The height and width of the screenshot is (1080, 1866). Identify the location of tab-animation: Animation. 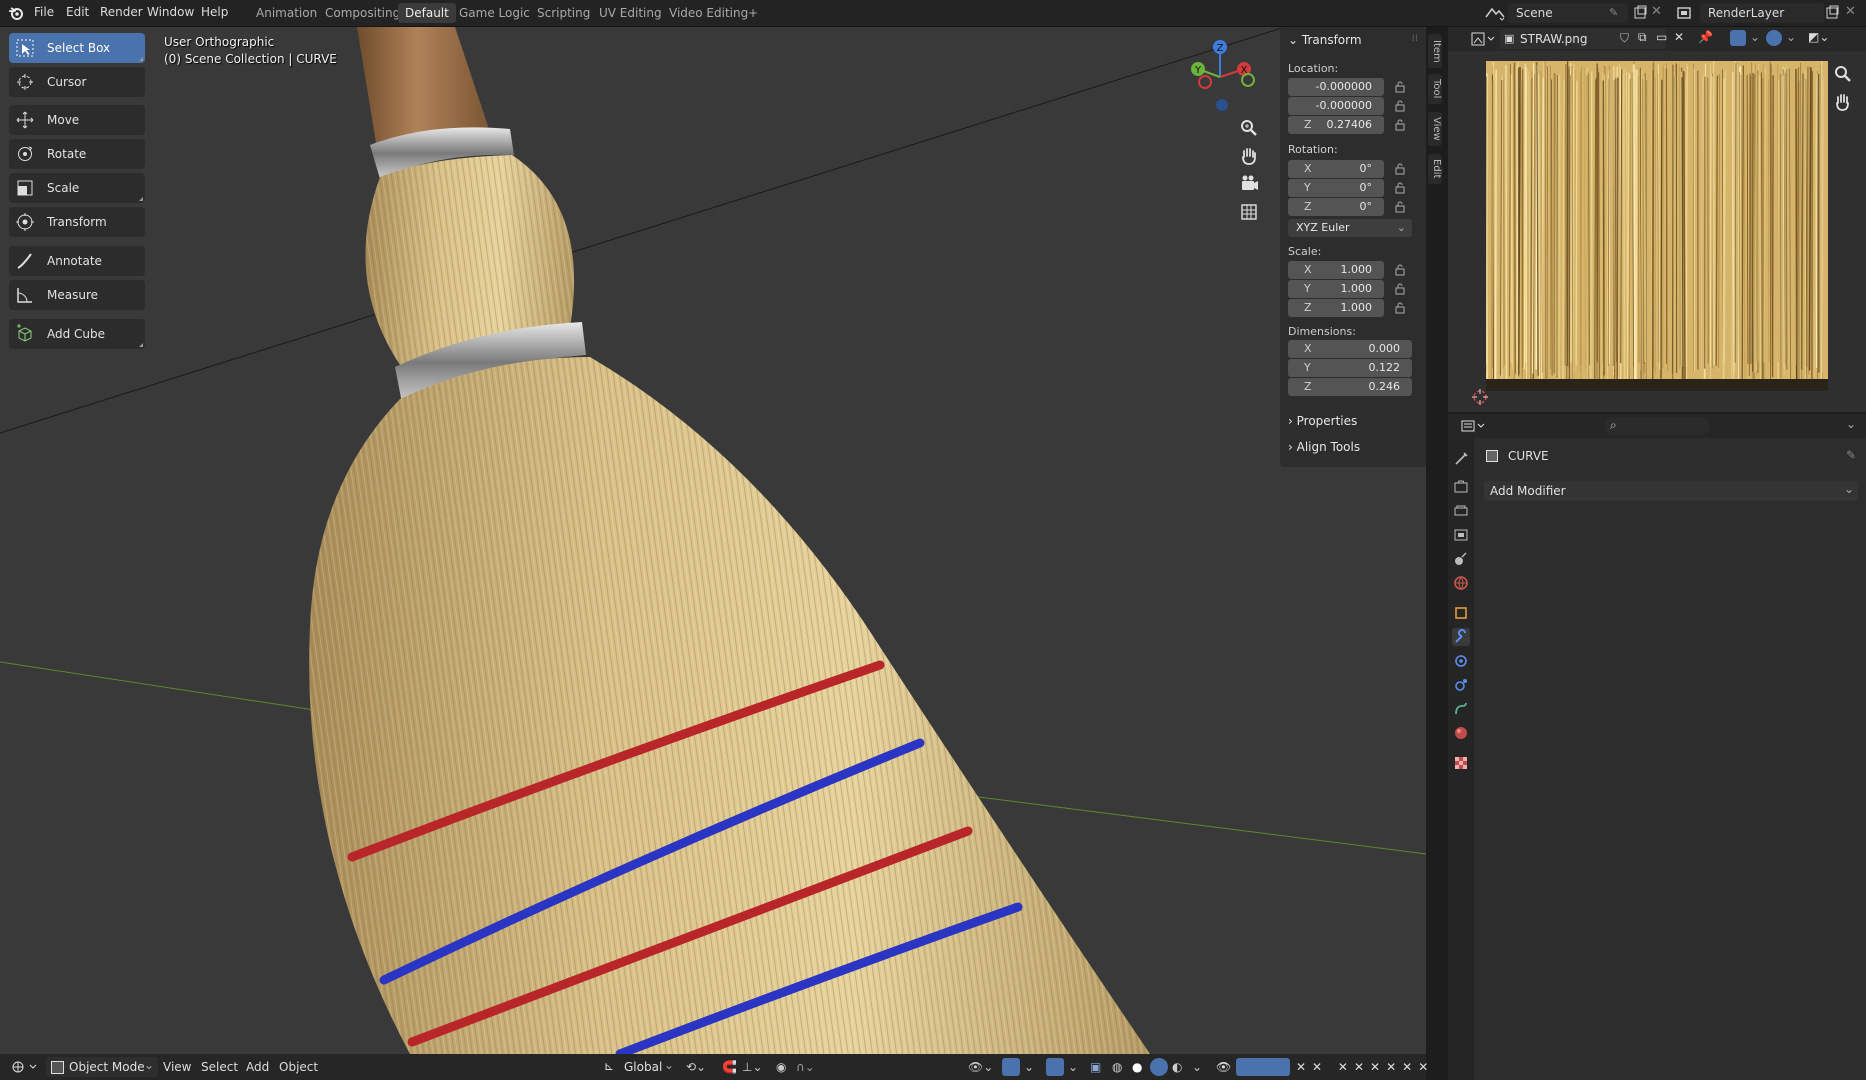
(286, 13).